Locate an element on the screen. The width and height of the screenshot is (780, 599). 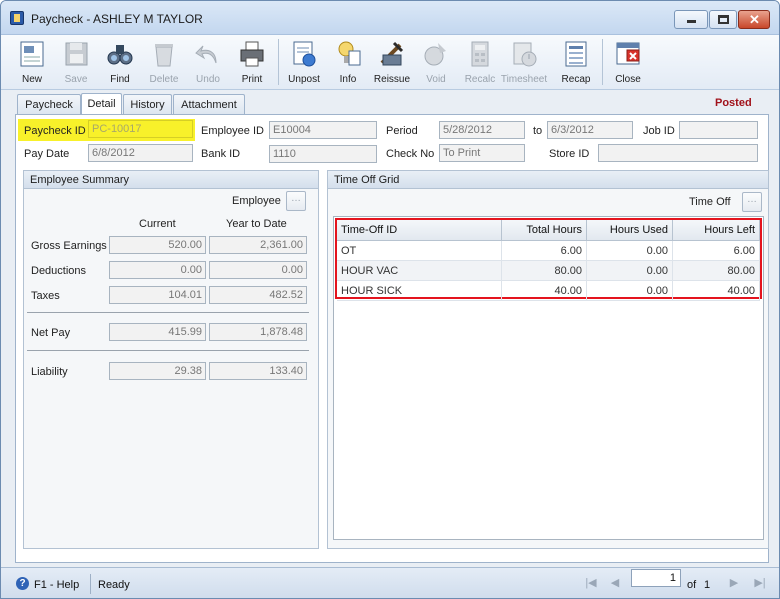
taxes-ytd: 482.52 is located at coordinates (258, 295).